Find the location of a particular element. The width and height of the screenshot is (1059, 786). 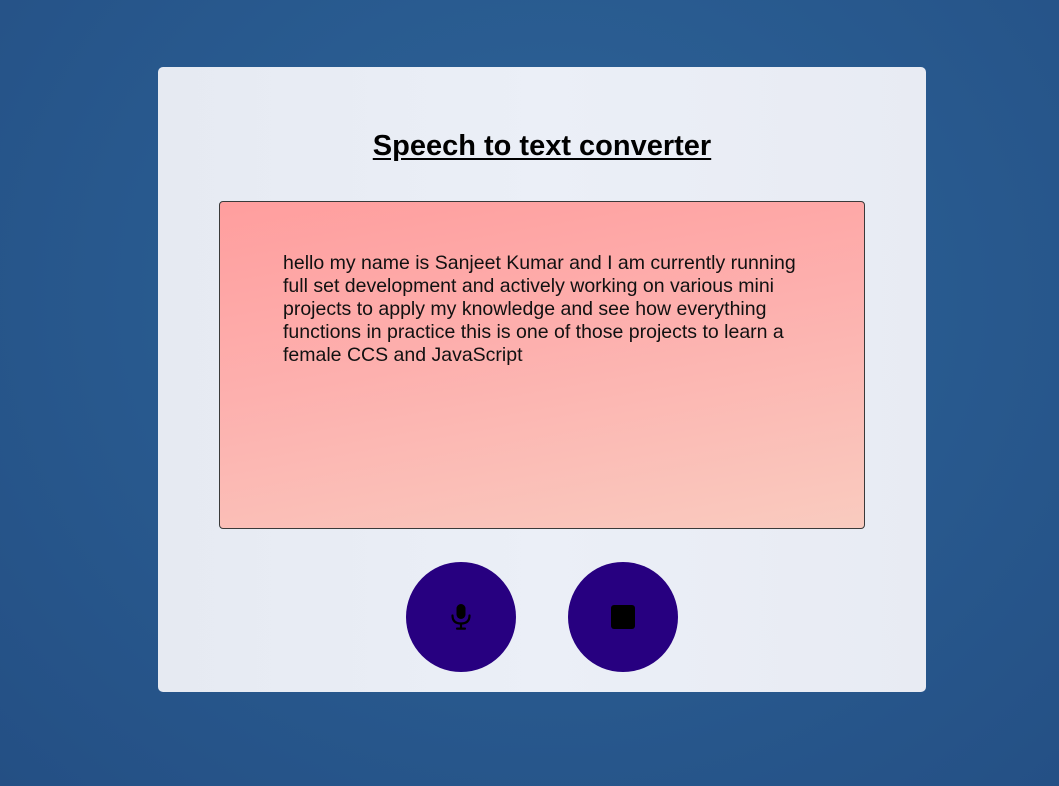

stop-icon is located at coordinates (623, 617).